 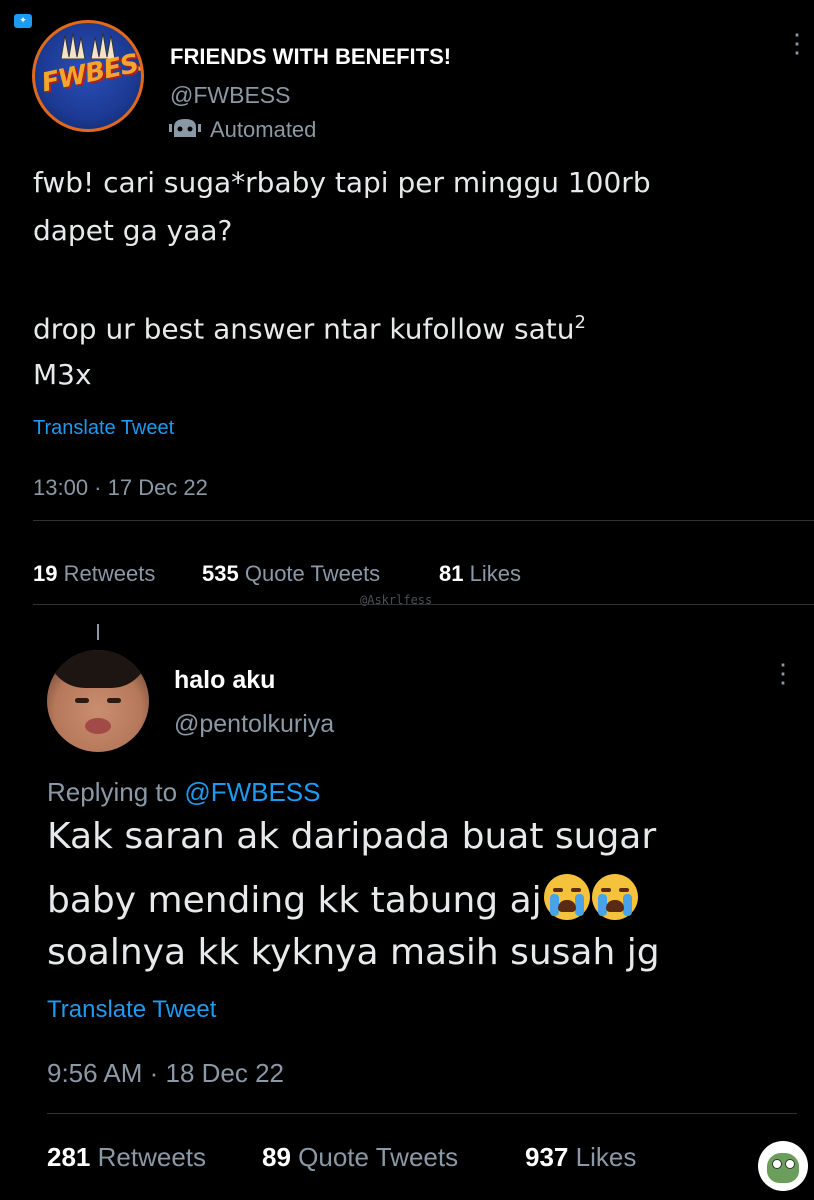 I want to click on quote-tweets-stat: 89 Quote Tweets, so click(x=360, y=1157).